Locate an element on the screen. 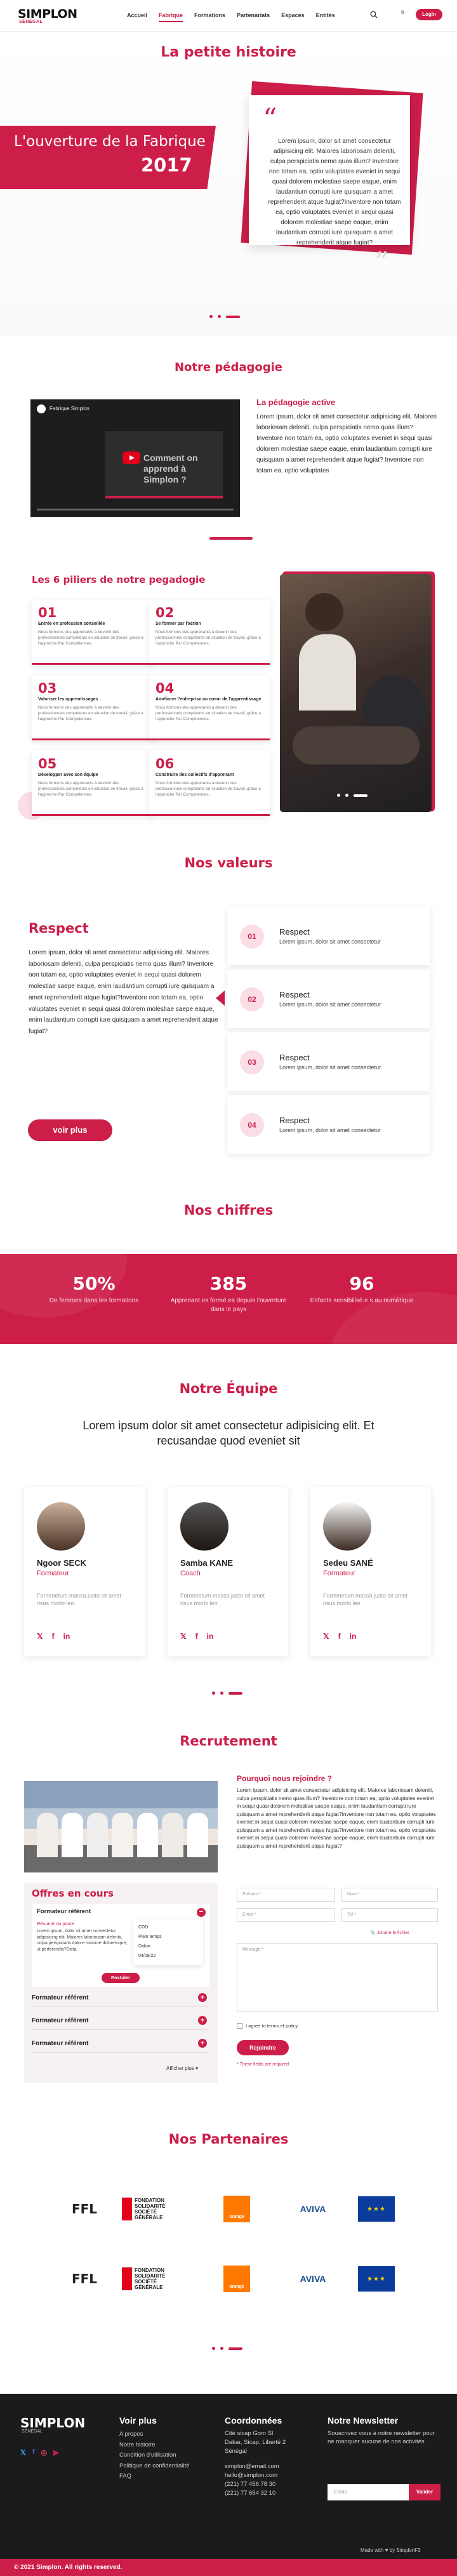  contact-phone: (221) 77 654 32 10 is located at coordinates (255, 2493).